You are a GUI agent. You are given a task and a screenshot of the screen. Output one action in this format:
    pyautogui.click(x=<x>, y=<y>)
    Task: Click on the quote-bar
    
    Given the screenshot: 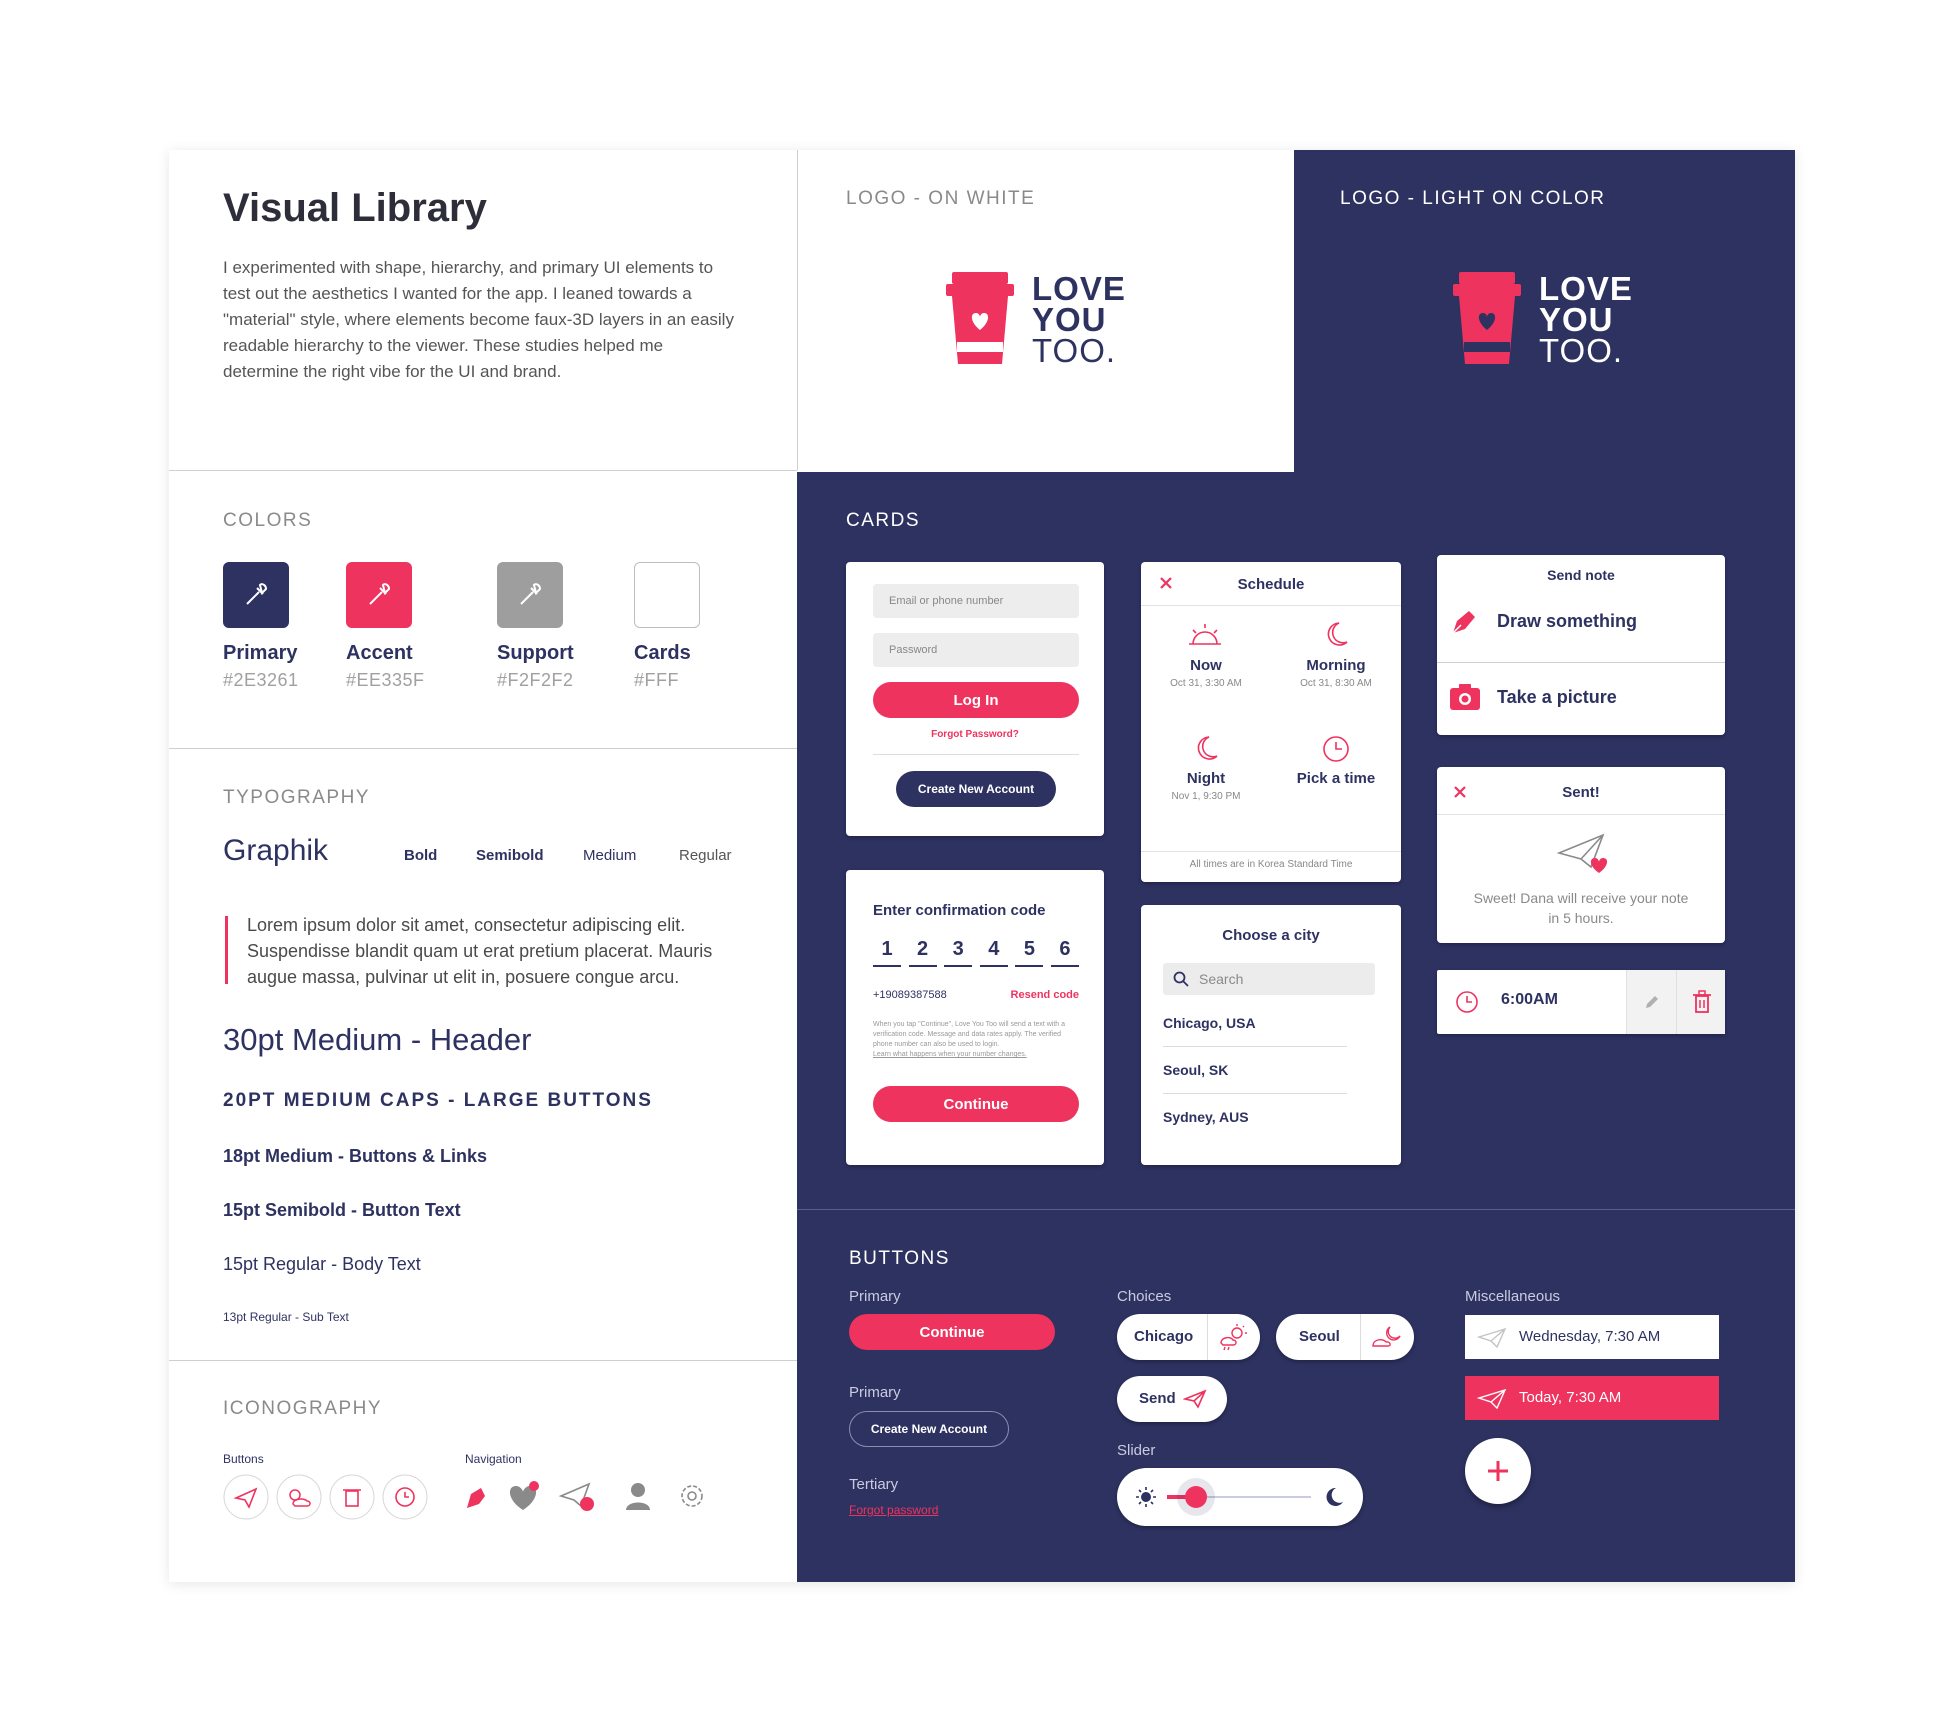 What is the action you would take?
    pyautogui.click(x=226, y=950)
    